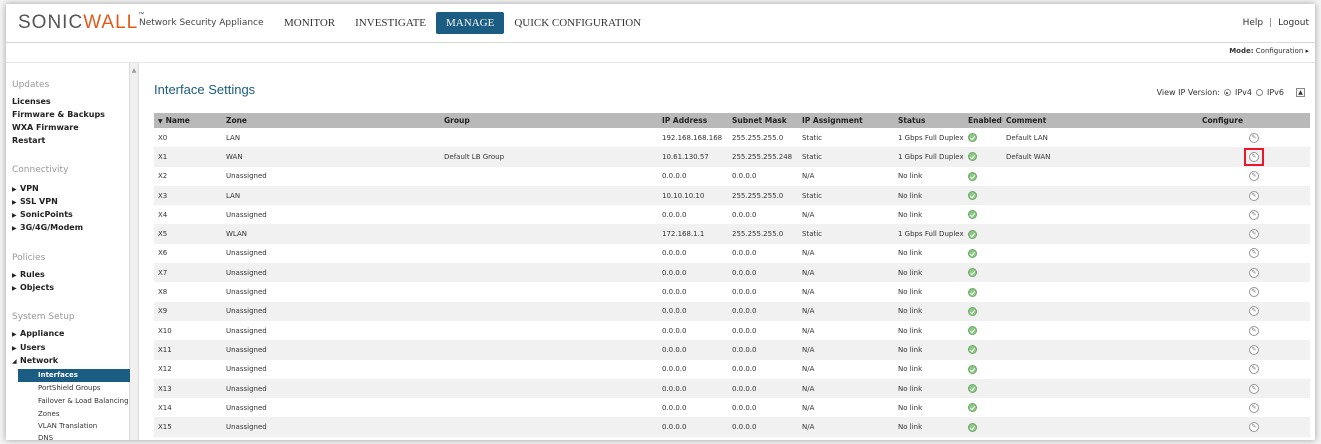  What do you see at coordinates (33, 287) in the screenshot?
I see `sidebar-item-objects: ▶ Objects` at bounding box center [33, 287].